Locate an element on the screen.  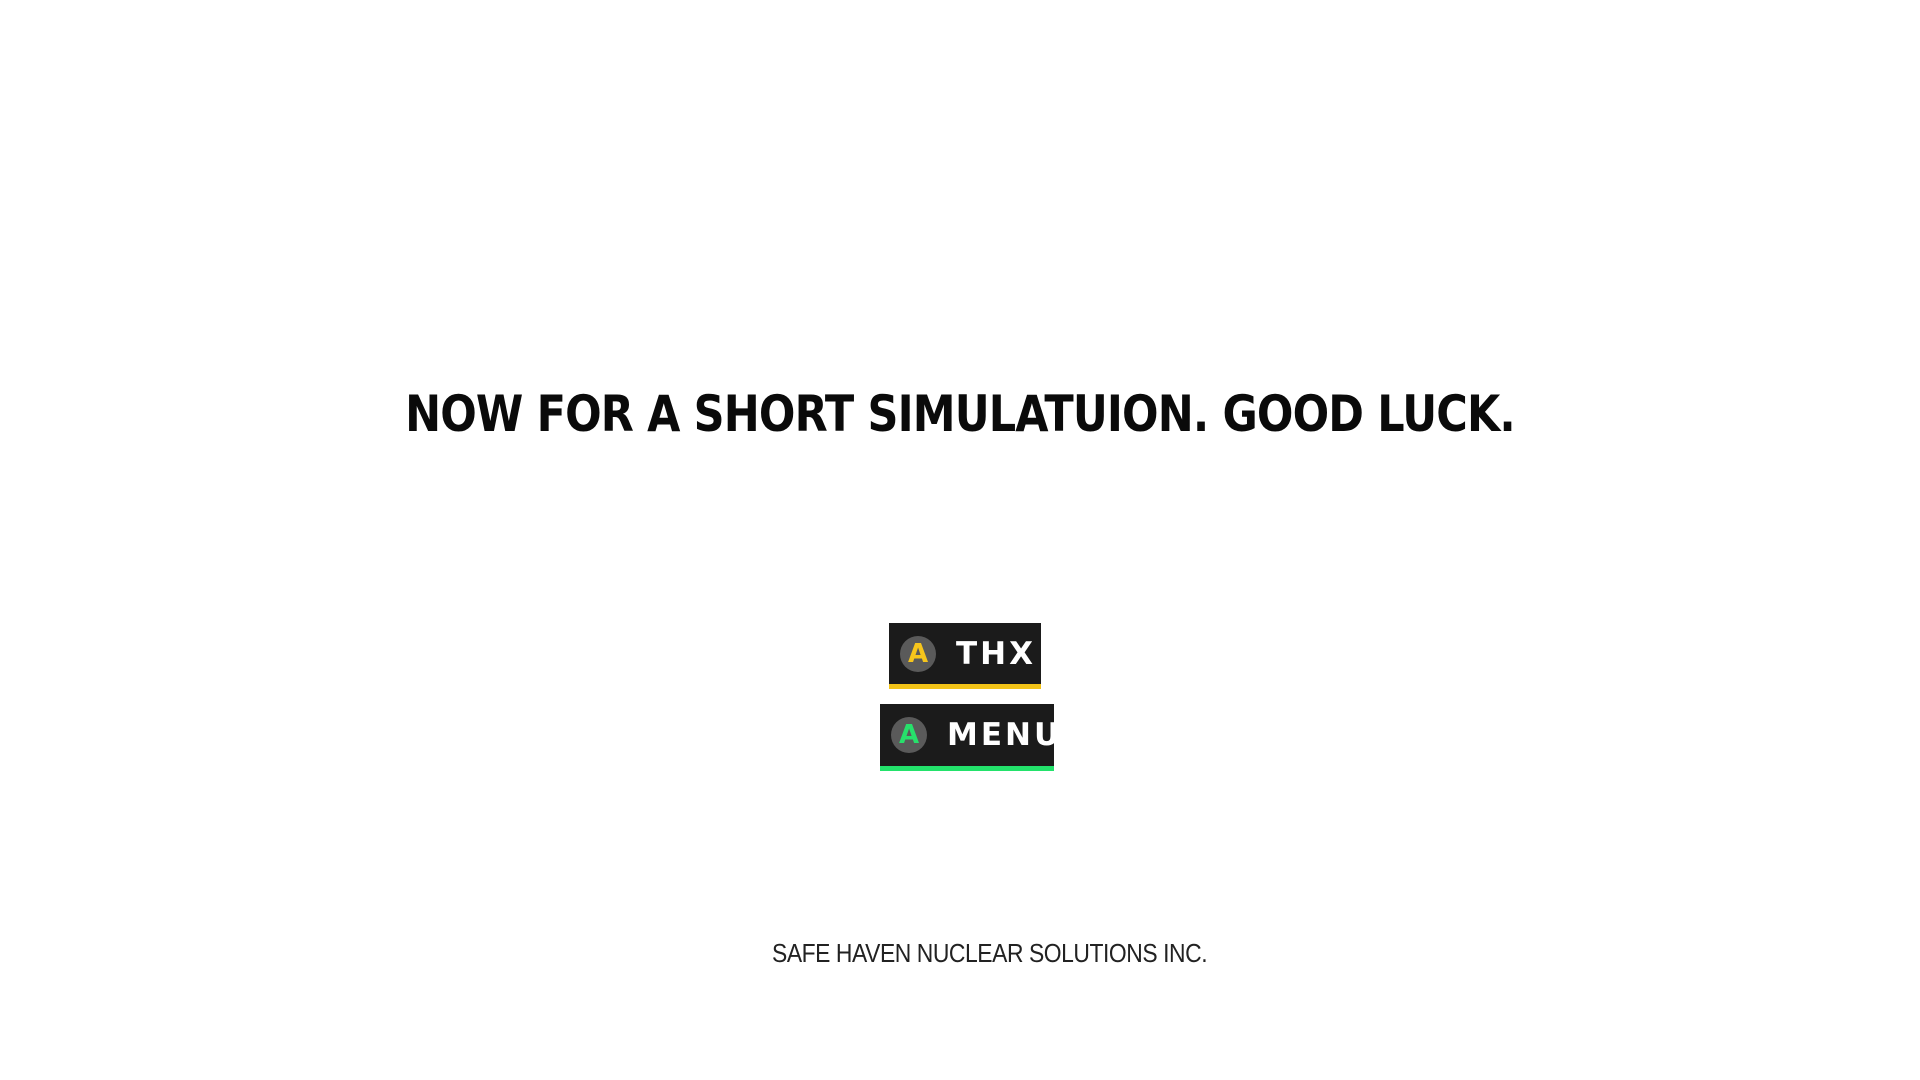
thx-button: A THX is located at coordinates (965, 656).